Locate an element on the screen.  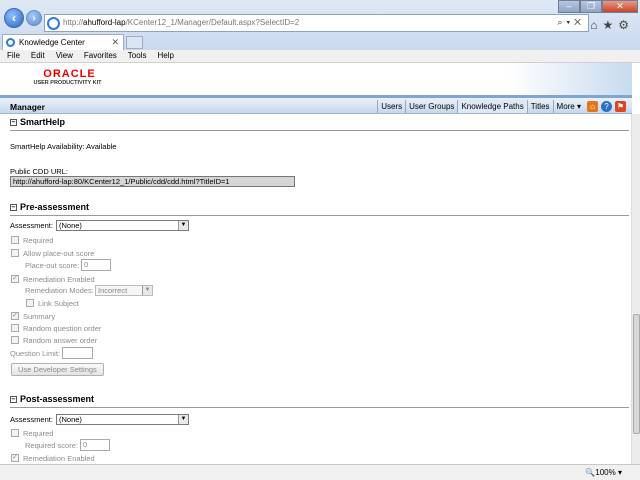
url-prefix: http:// is located at coordinates (73, 22).